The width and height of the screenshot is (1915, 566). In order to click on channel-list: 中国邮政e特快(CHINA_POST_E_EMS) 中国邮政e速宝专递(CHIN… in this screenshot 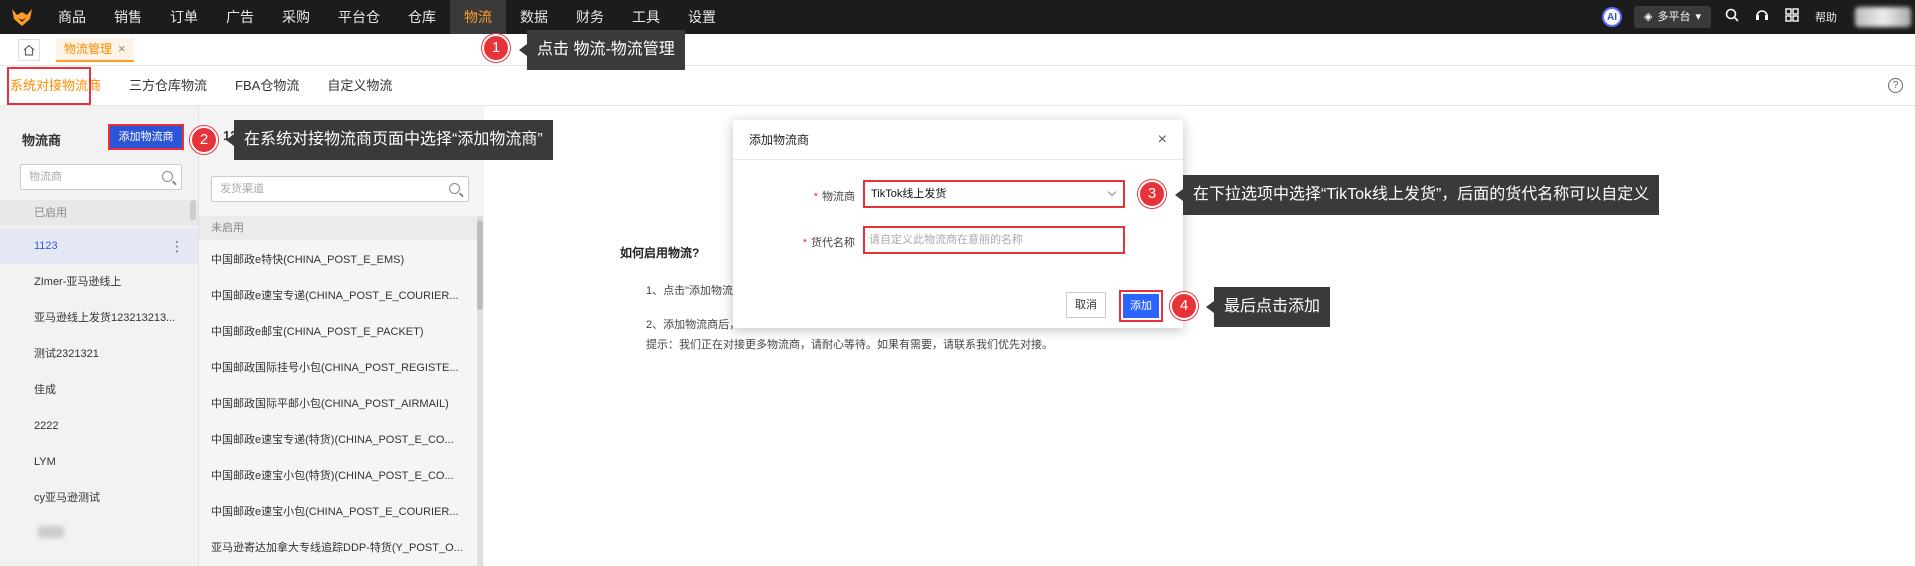, I will do `click(338, 404)`.